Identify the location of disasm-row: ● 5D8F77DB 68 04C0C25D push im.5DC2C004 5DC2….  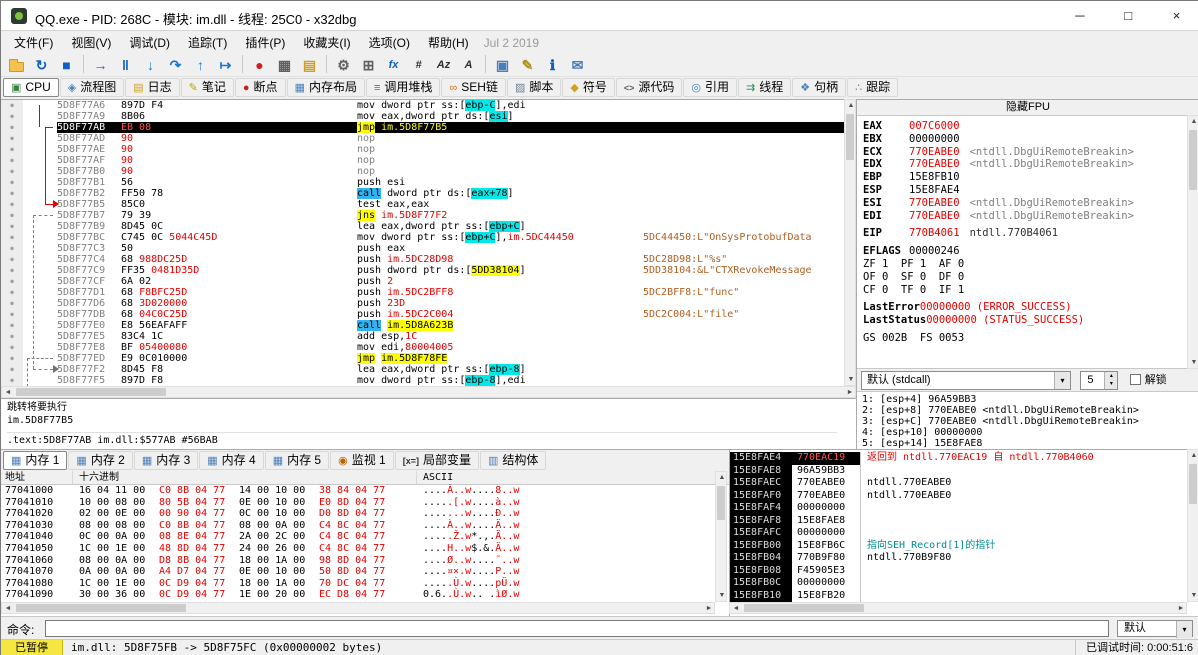
(422, 314).